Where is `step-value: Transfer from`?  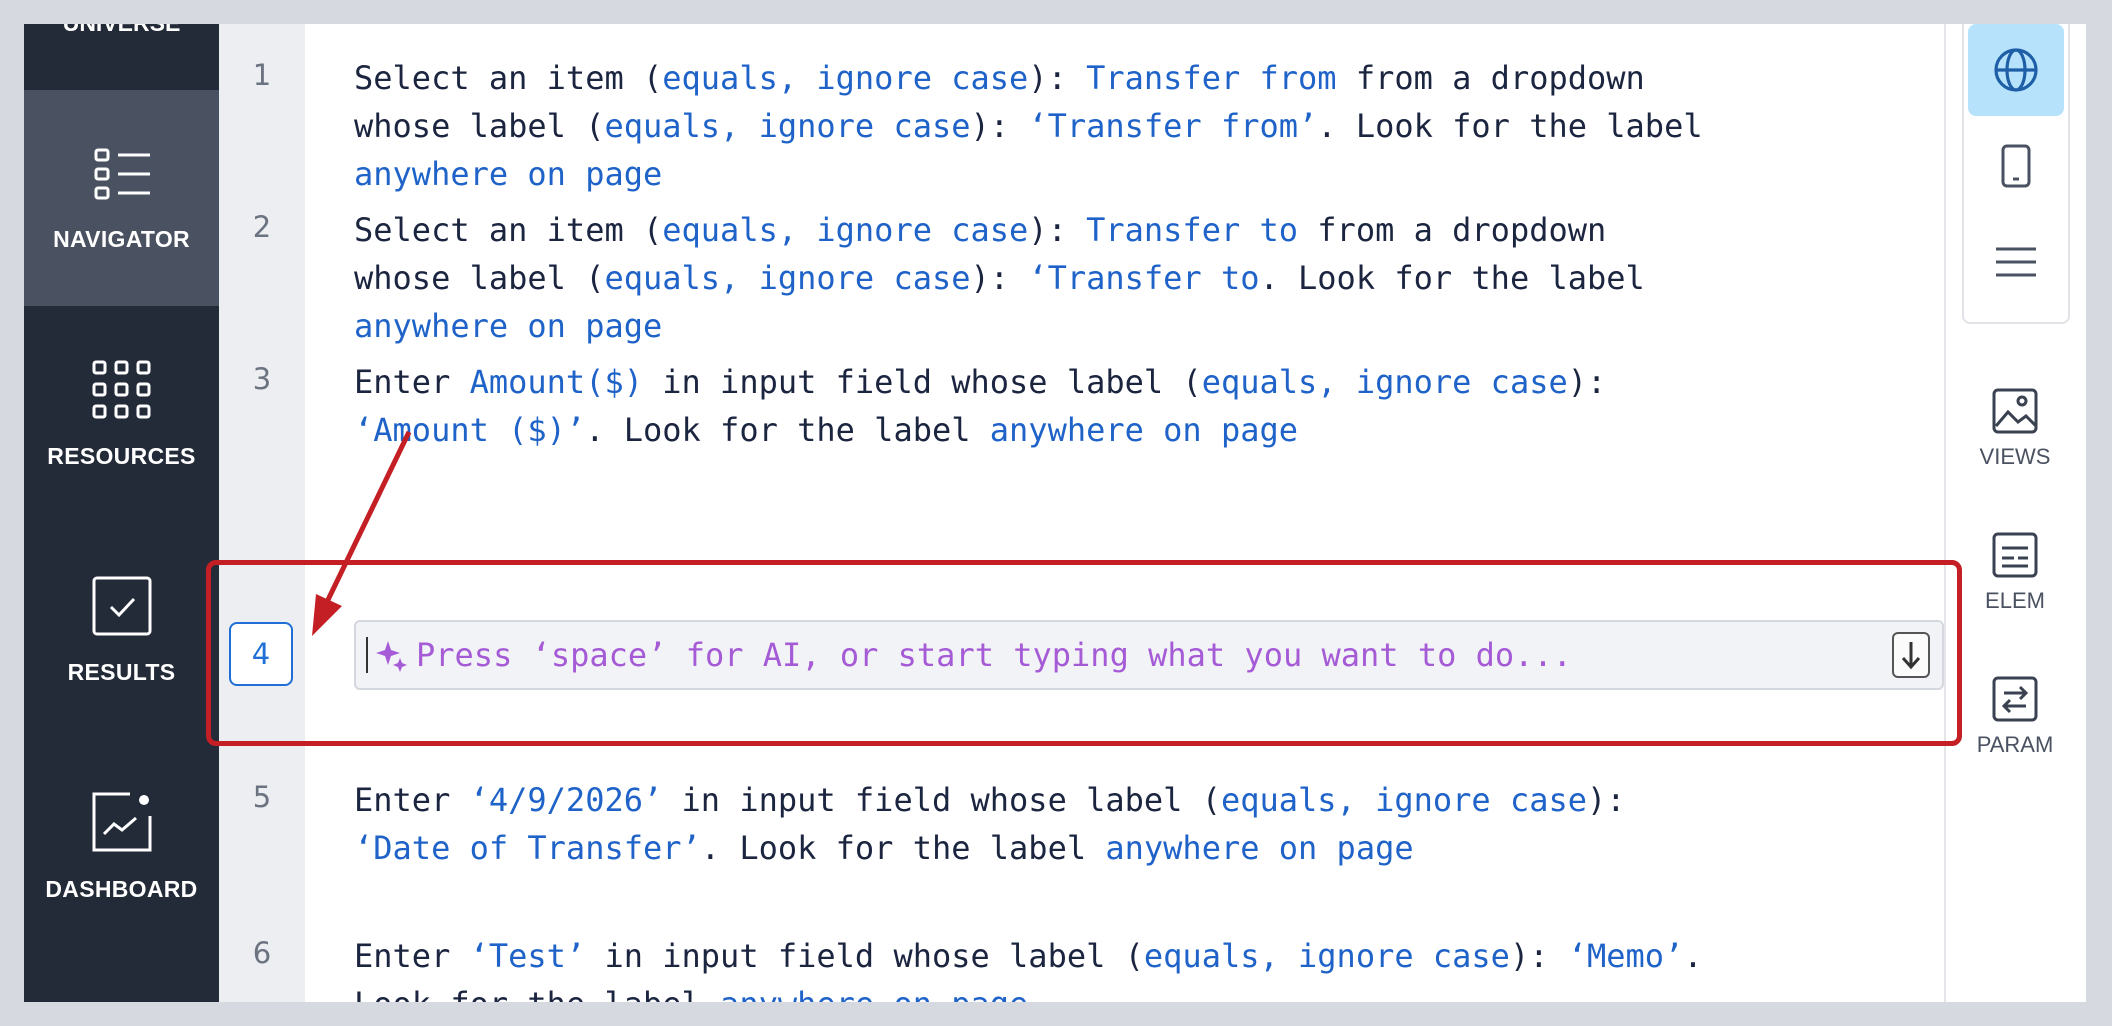 step-value: Transfer from is located at coordinates (1211, 78).